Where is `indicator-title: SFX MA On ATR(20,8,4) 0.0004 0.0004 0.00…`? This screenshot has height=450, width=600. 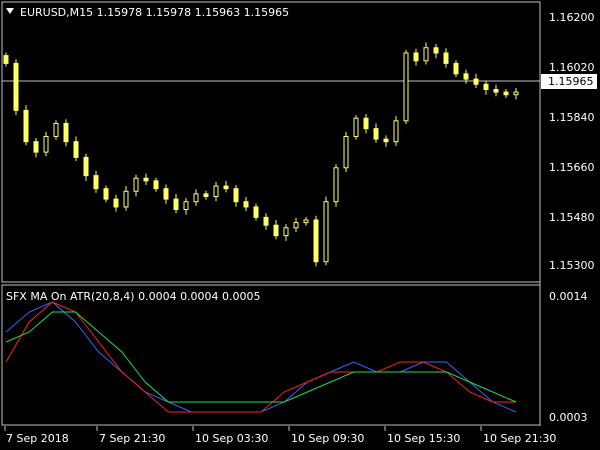 indicator-title: SFX MA On ATR(20,8,4) 0.0004 0.0004 0.00… is located at coordinates (133, 296).